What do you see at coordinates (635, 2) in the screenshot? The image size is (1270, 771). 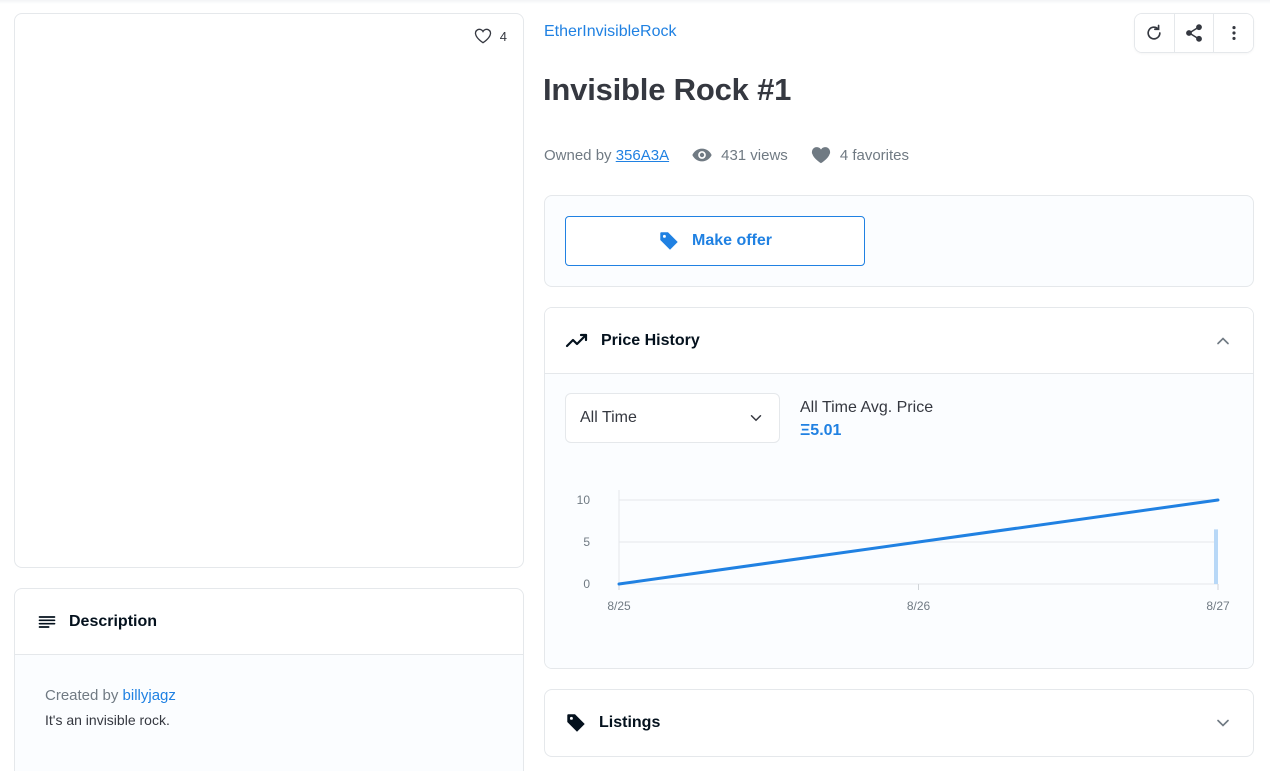 I see `top-shadow` at bounding box center [635, 2].